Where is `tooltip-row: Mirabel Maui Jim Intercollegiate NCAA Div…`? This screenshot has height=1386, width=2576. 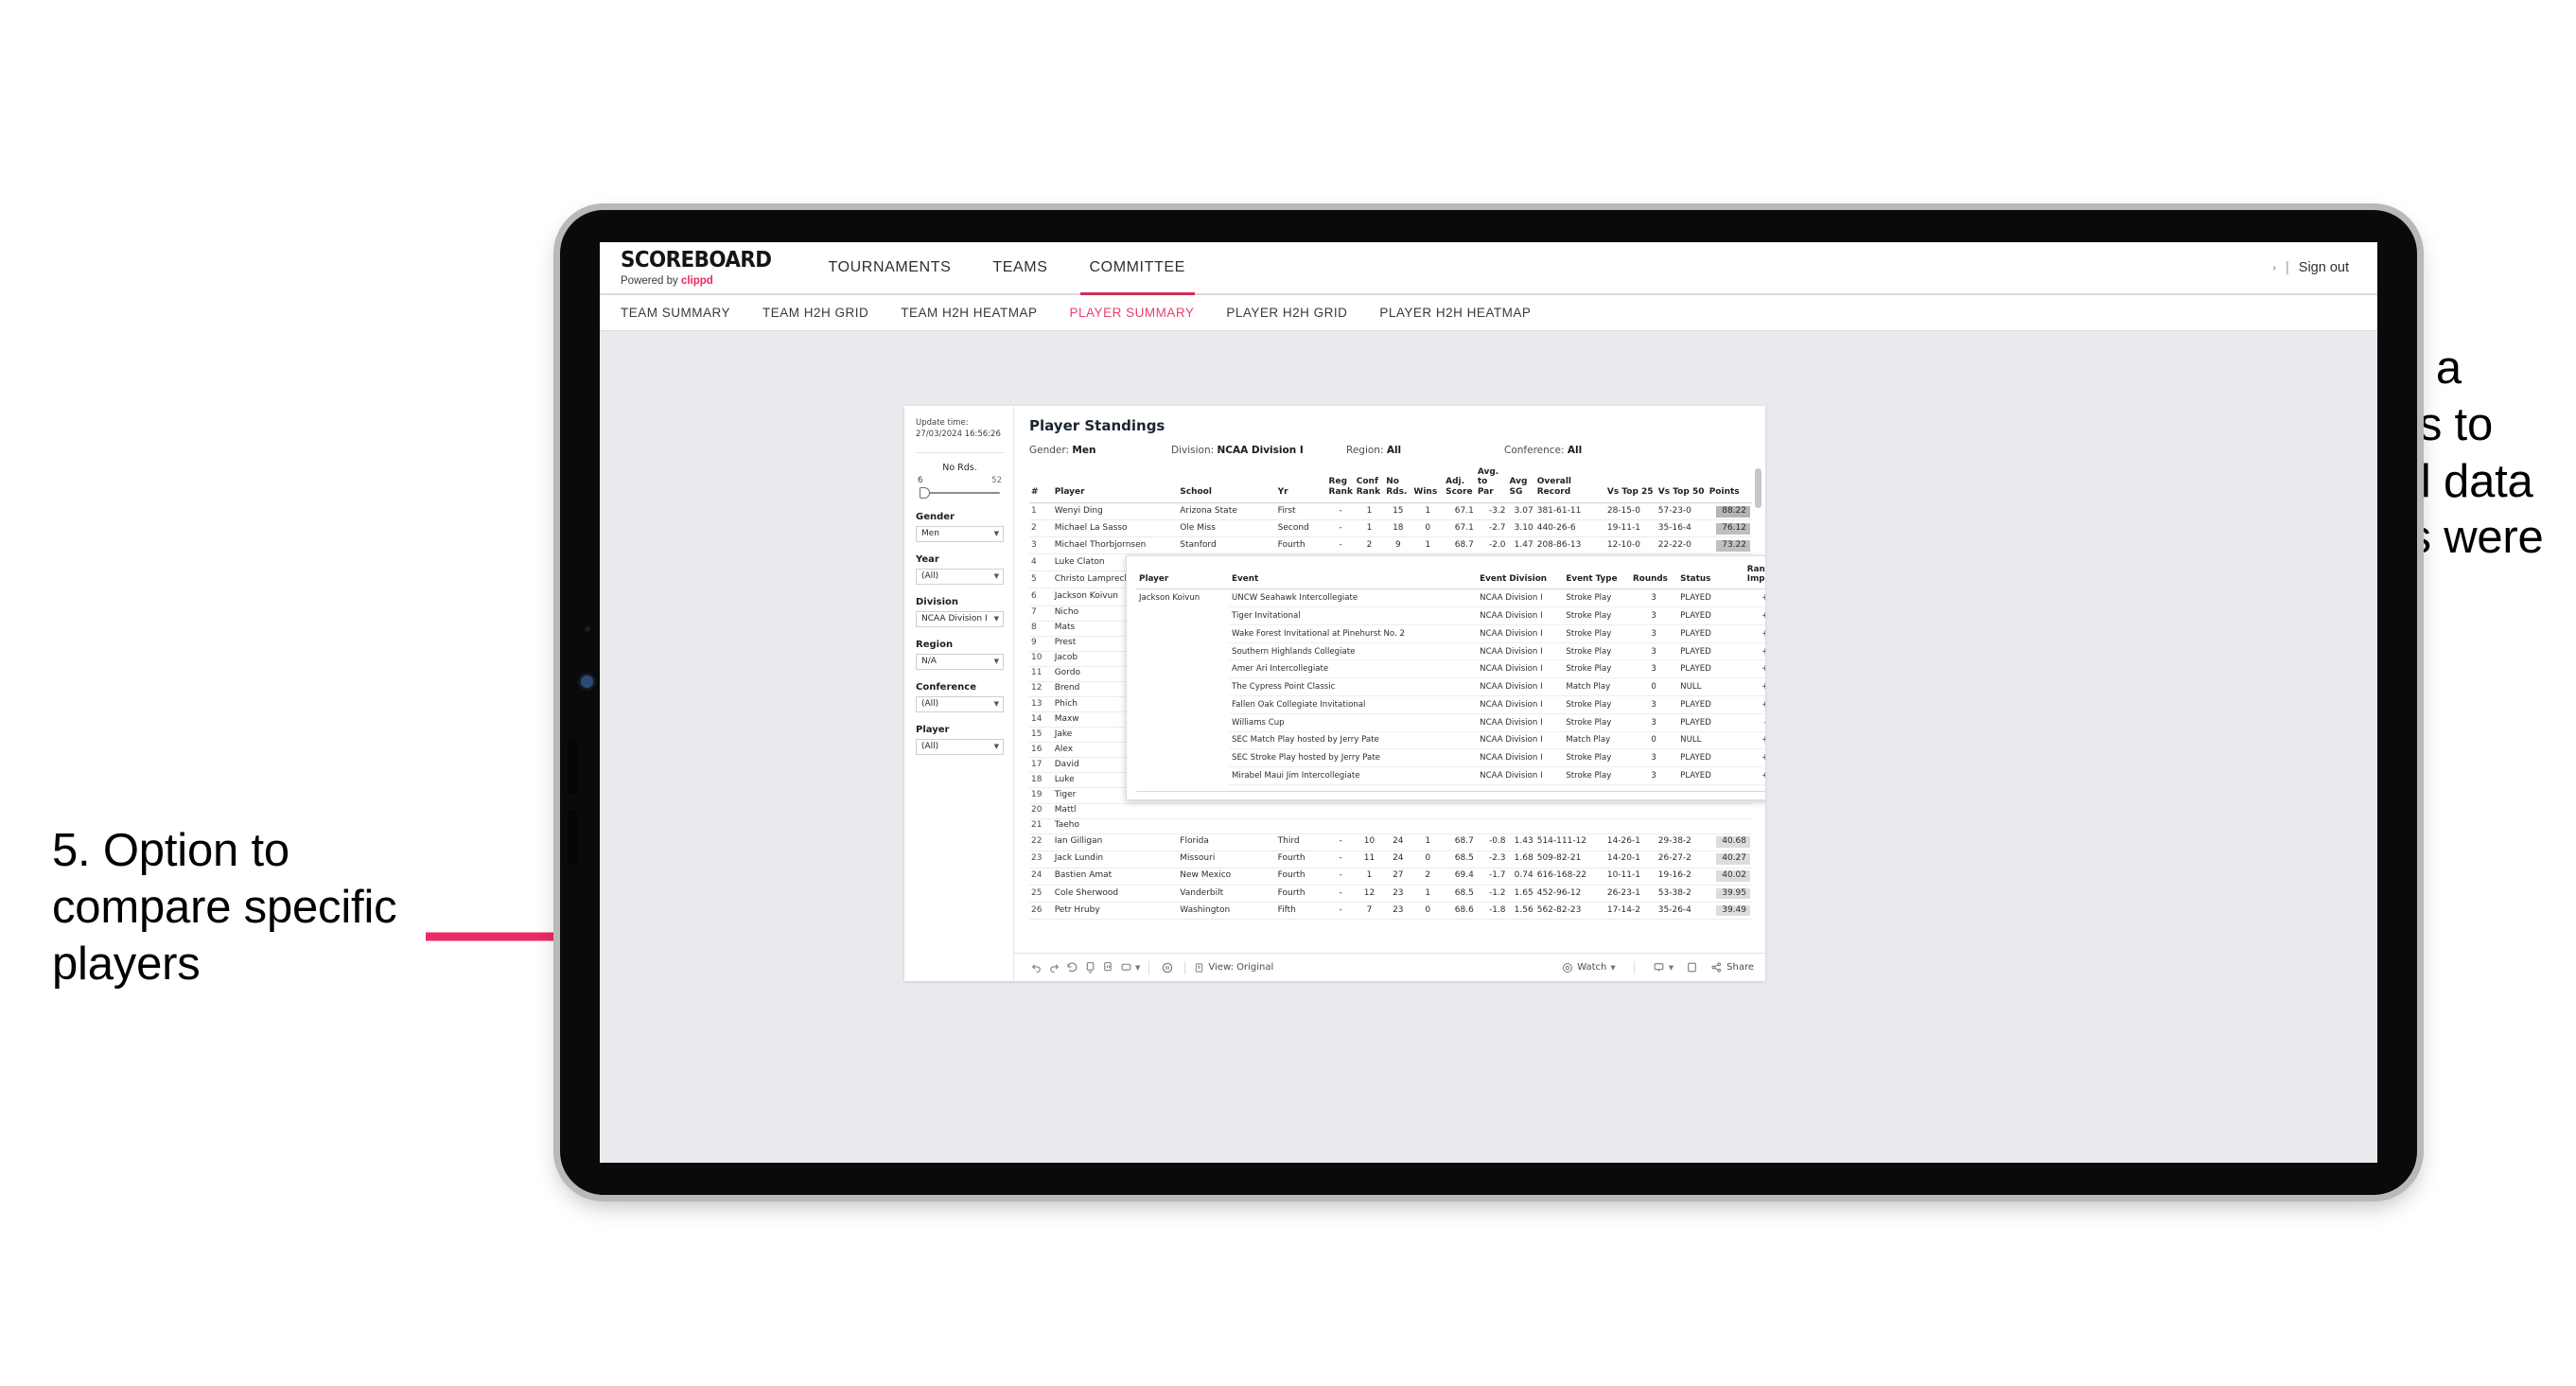
tooltip-row: Mirabel Maui Jim Intercollegiate NCAA Div… is located at coordinates (1450, 775).